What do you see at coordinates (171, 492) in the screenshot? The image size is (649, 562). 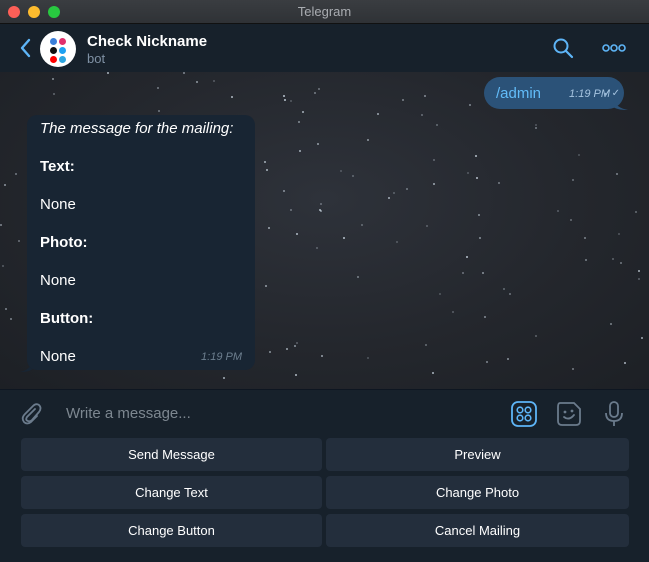 I see `change-text-button: Change Text` at bounding box center [171, 492].